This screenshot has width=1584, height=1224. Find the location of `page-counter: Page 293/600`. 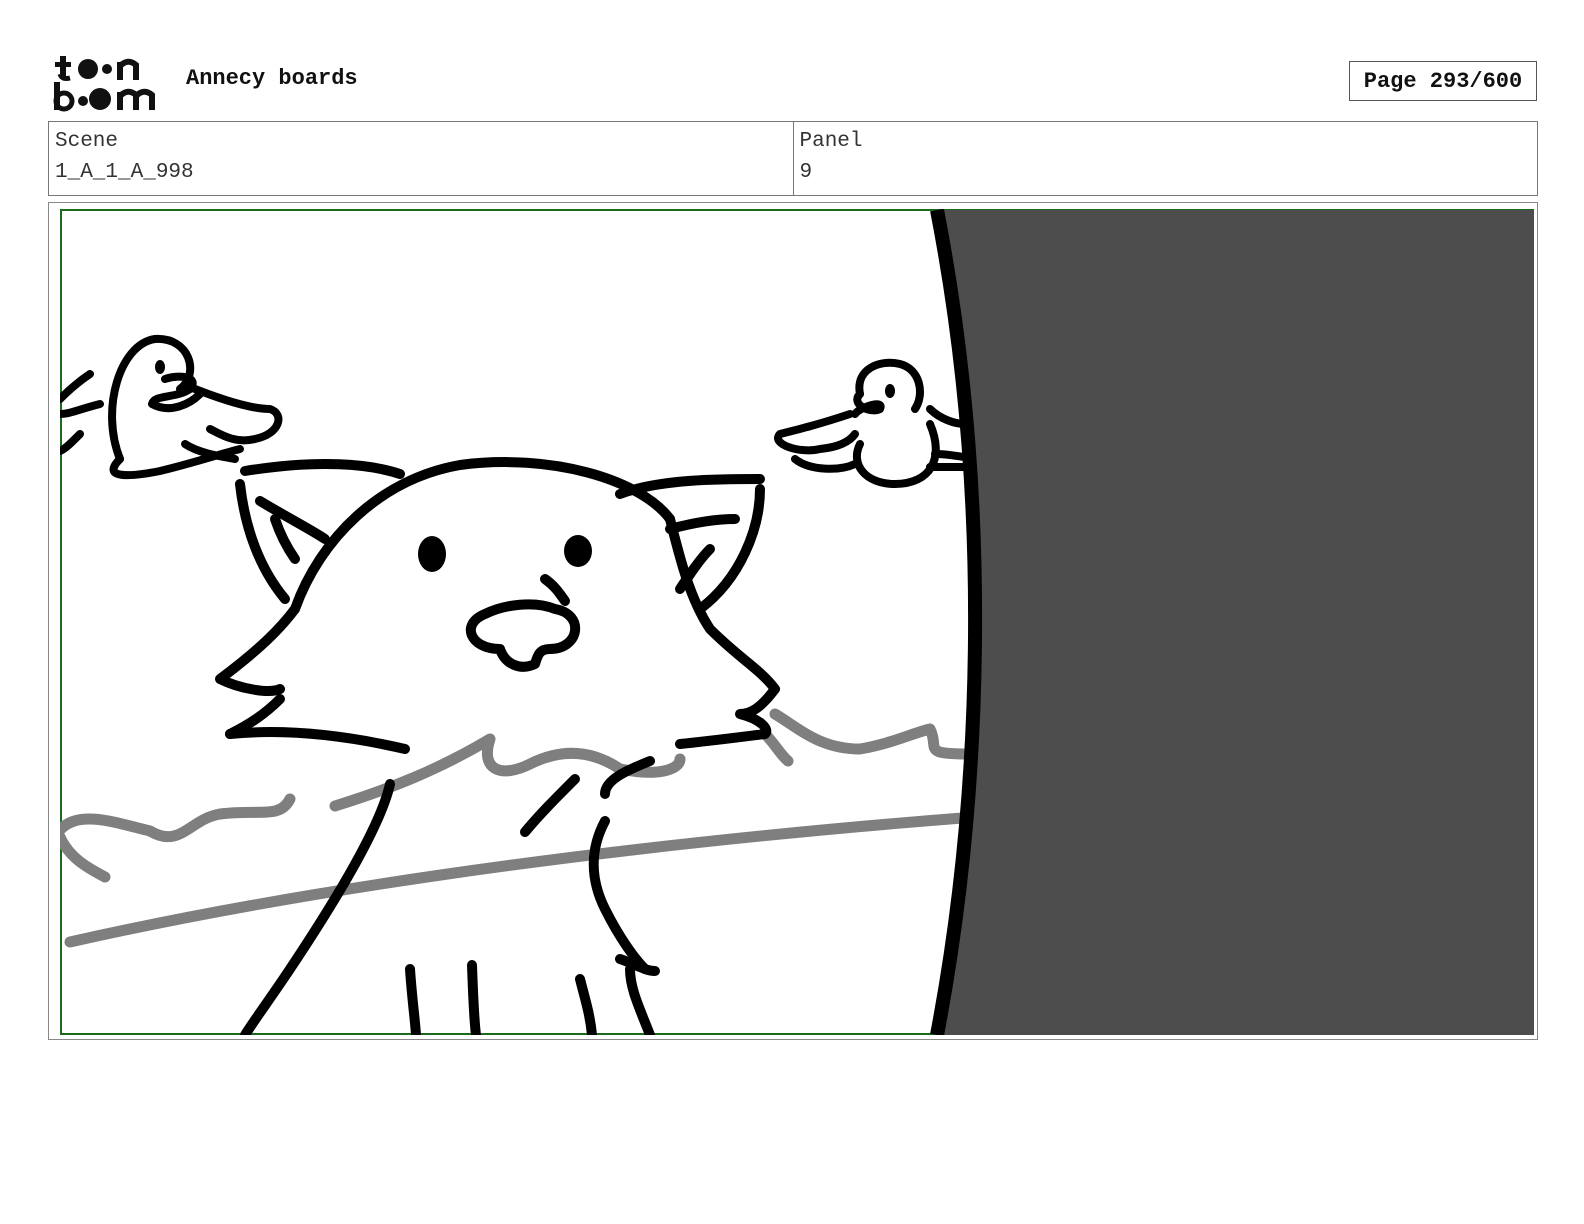

page-counter: Page 293/600 is located at coordinates (1443, 81).